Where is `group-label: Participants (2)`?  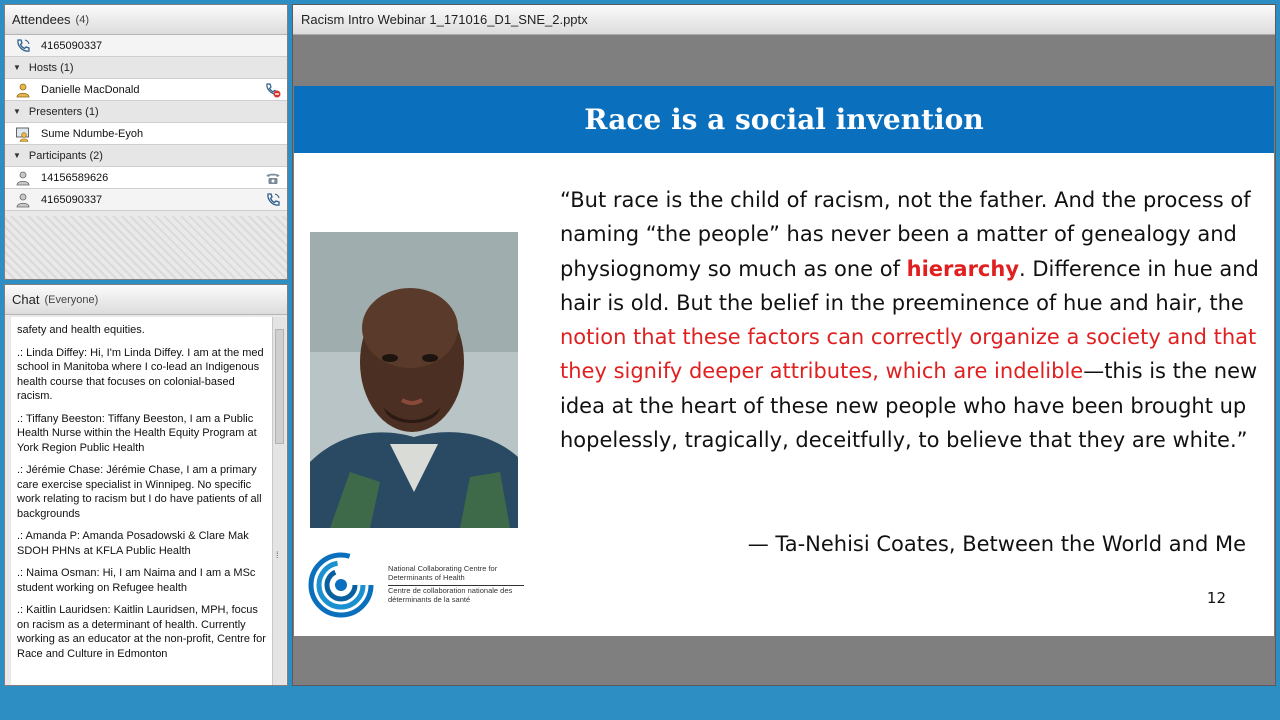 group-label: Participants (2) is located at coordinates (65, 155).